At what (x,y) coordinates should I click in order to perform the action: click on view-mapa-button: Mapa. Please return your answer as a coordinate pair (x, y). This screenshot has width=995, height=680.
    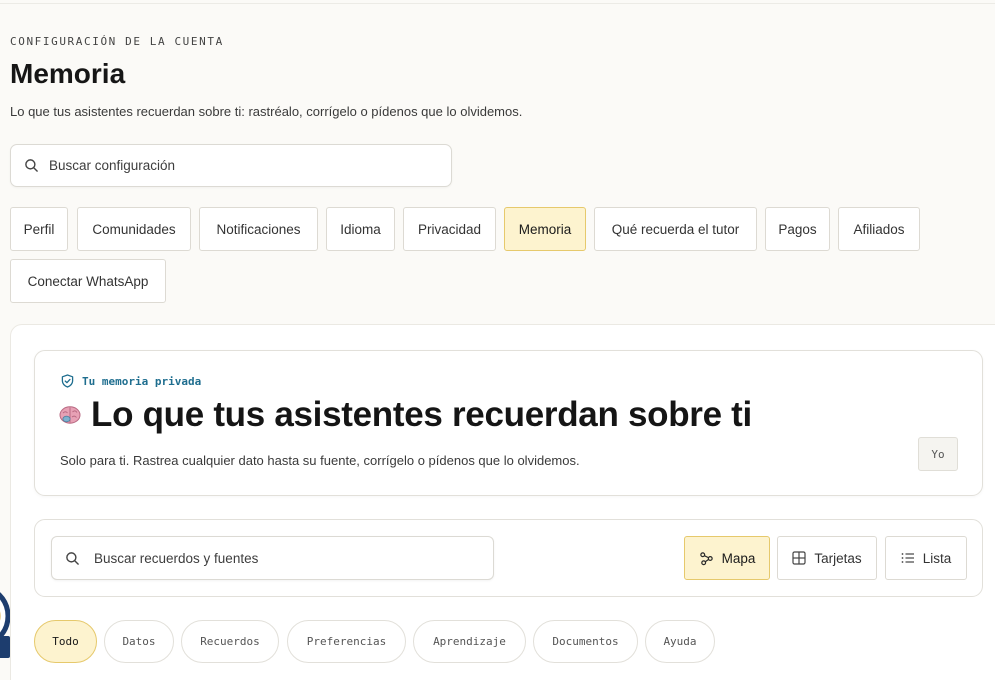
    Looking at the image, I should click on (727, 558).